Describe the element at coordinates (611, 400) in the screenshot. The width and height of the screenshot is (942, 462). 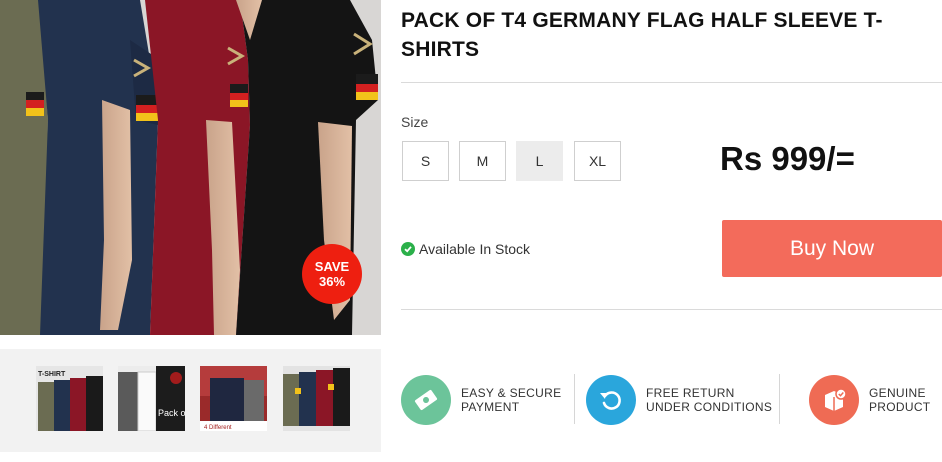
I see `return-icon` at that location.